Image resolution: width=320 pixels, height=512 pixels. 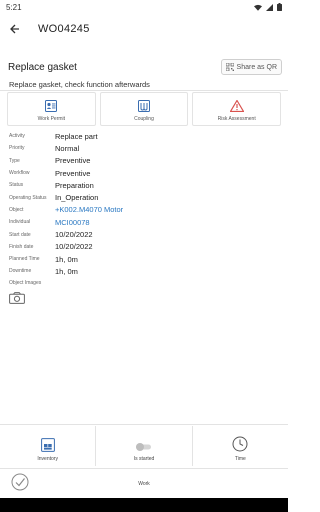 I want to click on property-key: Type, so click(x=14, y=160).